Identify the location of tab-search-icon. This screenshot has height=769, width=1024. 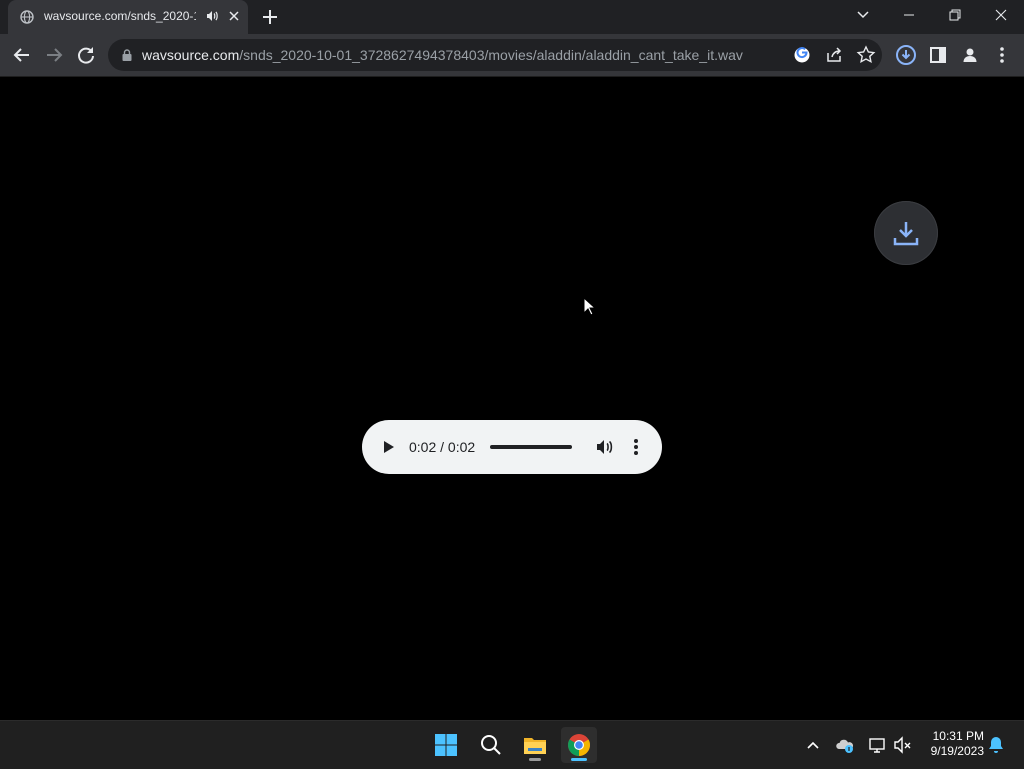
(863, 15).